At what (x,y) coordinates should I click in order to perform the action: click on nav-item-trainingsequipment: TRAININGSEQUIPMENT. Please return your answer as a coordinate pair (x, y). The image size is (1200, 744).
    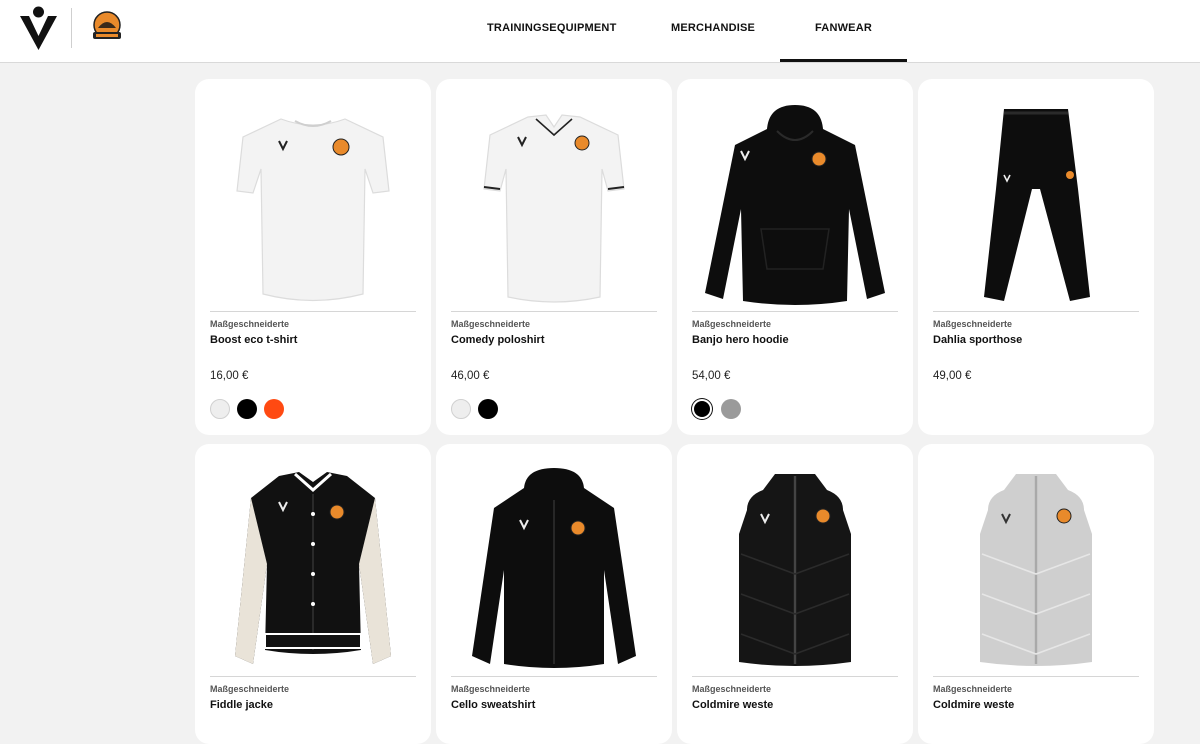
    Looking at the image, I should click on (552, 28).